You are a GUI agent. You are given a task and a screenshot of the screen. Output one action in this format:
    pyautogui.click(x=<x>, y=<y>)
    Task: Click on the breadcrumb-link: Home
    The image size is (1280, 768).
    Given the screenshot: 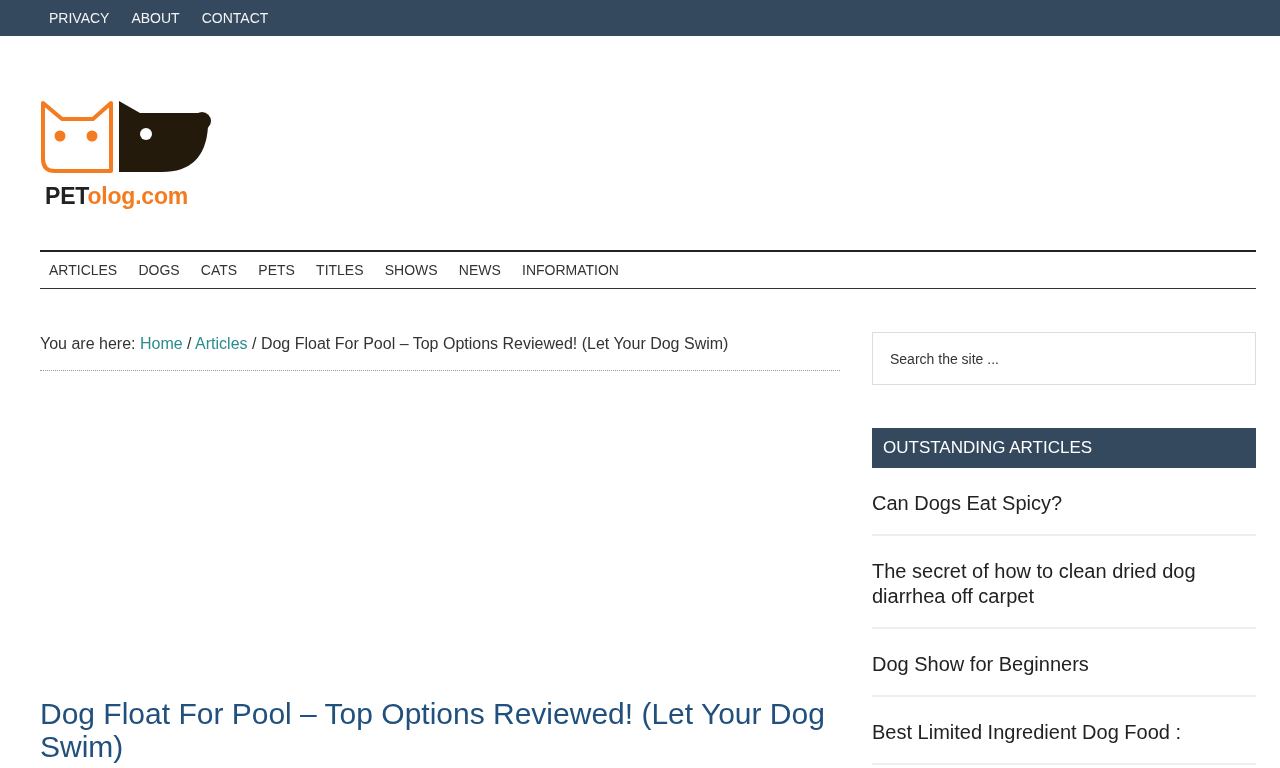 What is the action you would take?
    pyautogui.click(x=161, y=343)
    